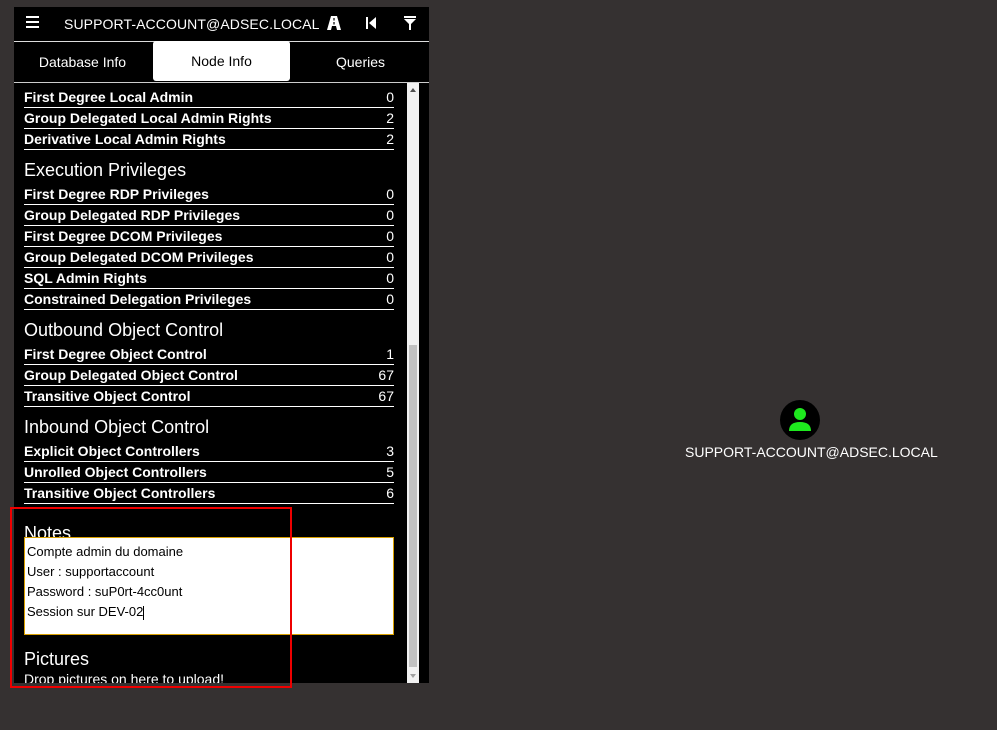 Image resolution: width=997 pixels, height=730 pixels. I want to click on notes-line: User : supportaccount, so click(91, 571).